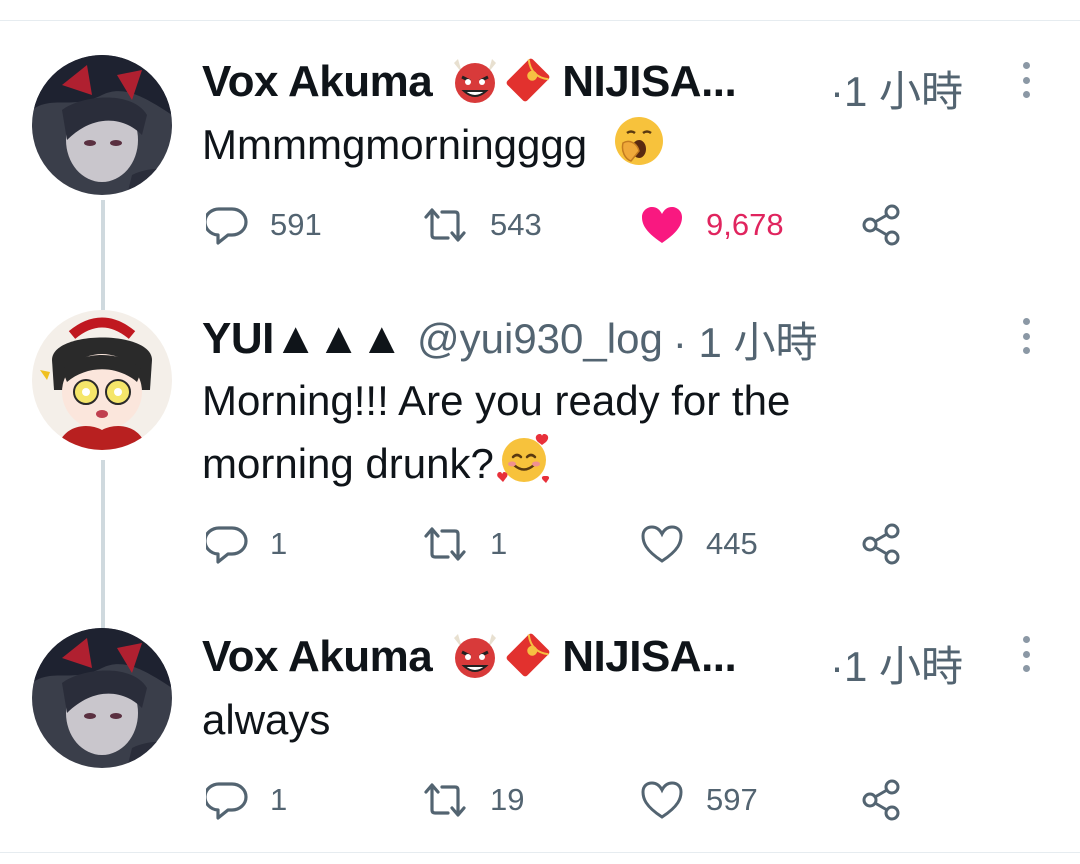 The width and height of the screenshot is (1080, 864). Describe the element at coordinates (662, 225) in the screenshot. I see `heart-filled-icon` at that location.